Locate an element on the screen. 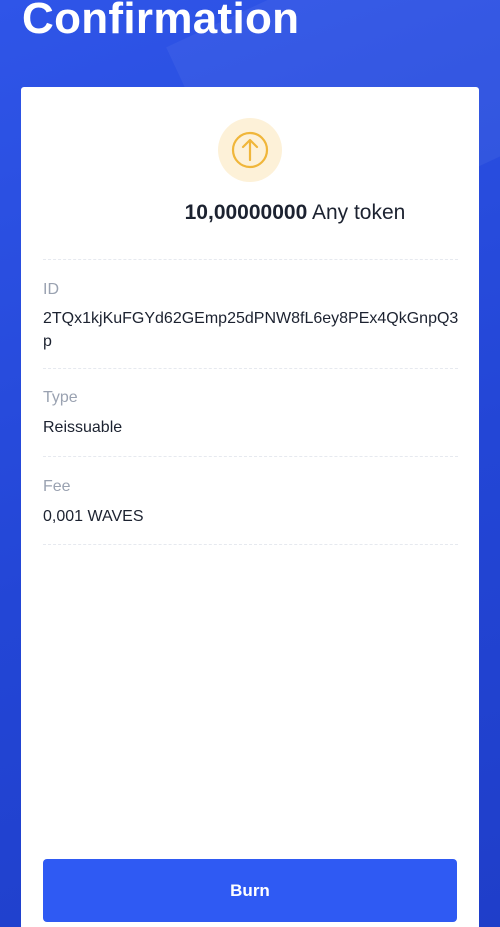 The height and width of the screenshot is (927, 500). arrow-up-circle-icon is located at coordinates (250, 150).